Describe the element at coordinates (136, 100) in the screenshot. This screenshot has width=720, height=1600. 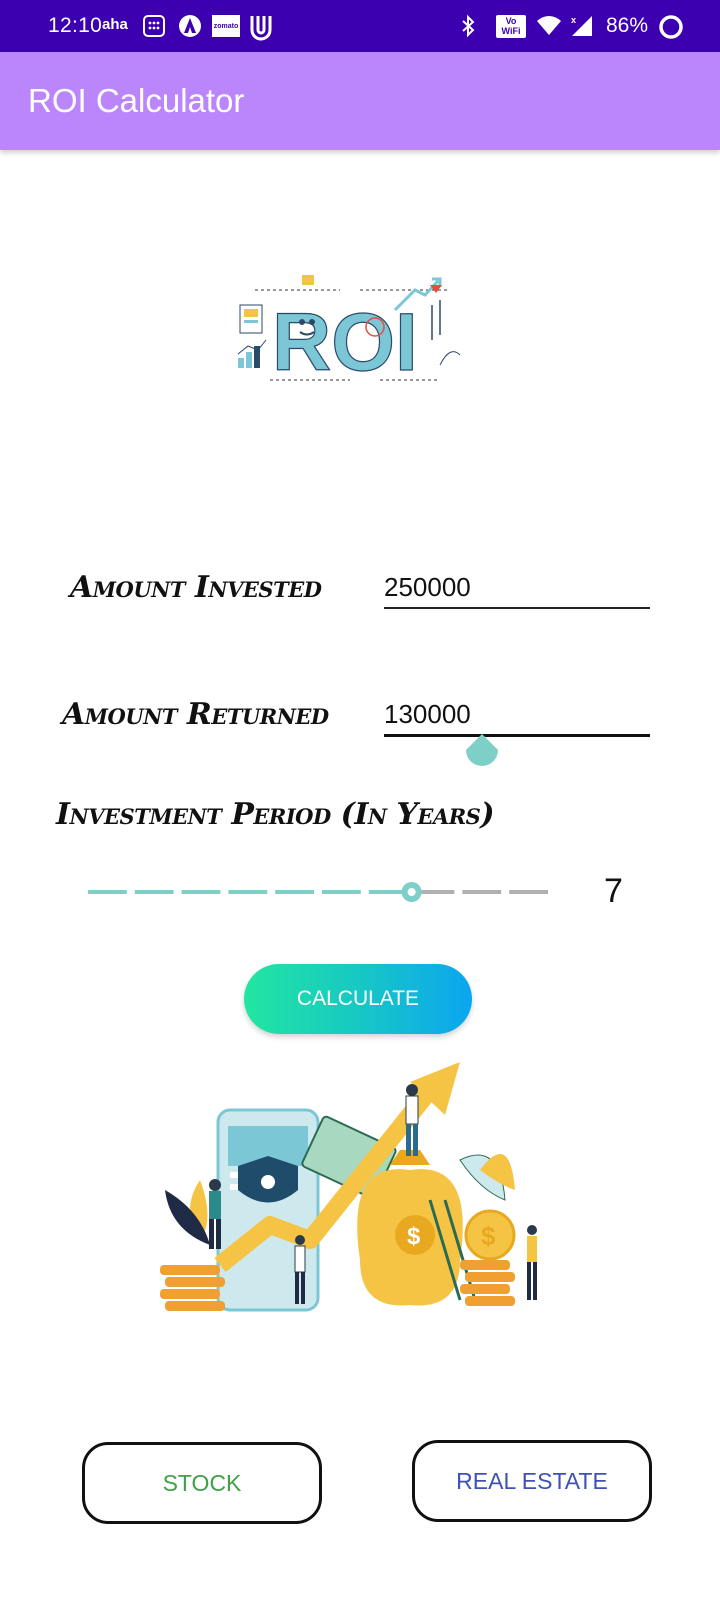
I see `app-title: ROI Calculator` at that location.